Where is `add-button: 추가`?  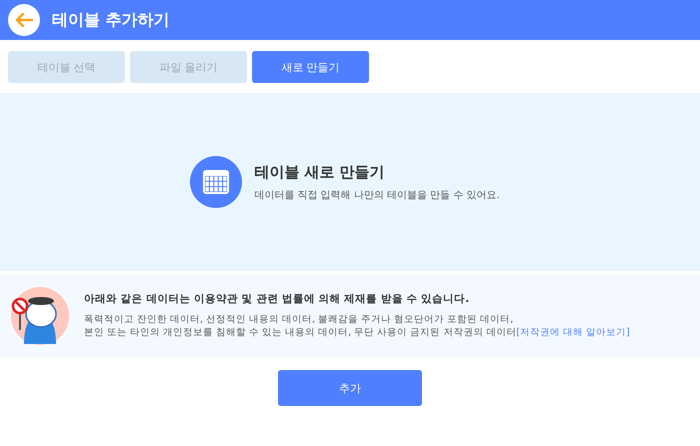 add-button: 추가 is located at coordinates (350, 388).